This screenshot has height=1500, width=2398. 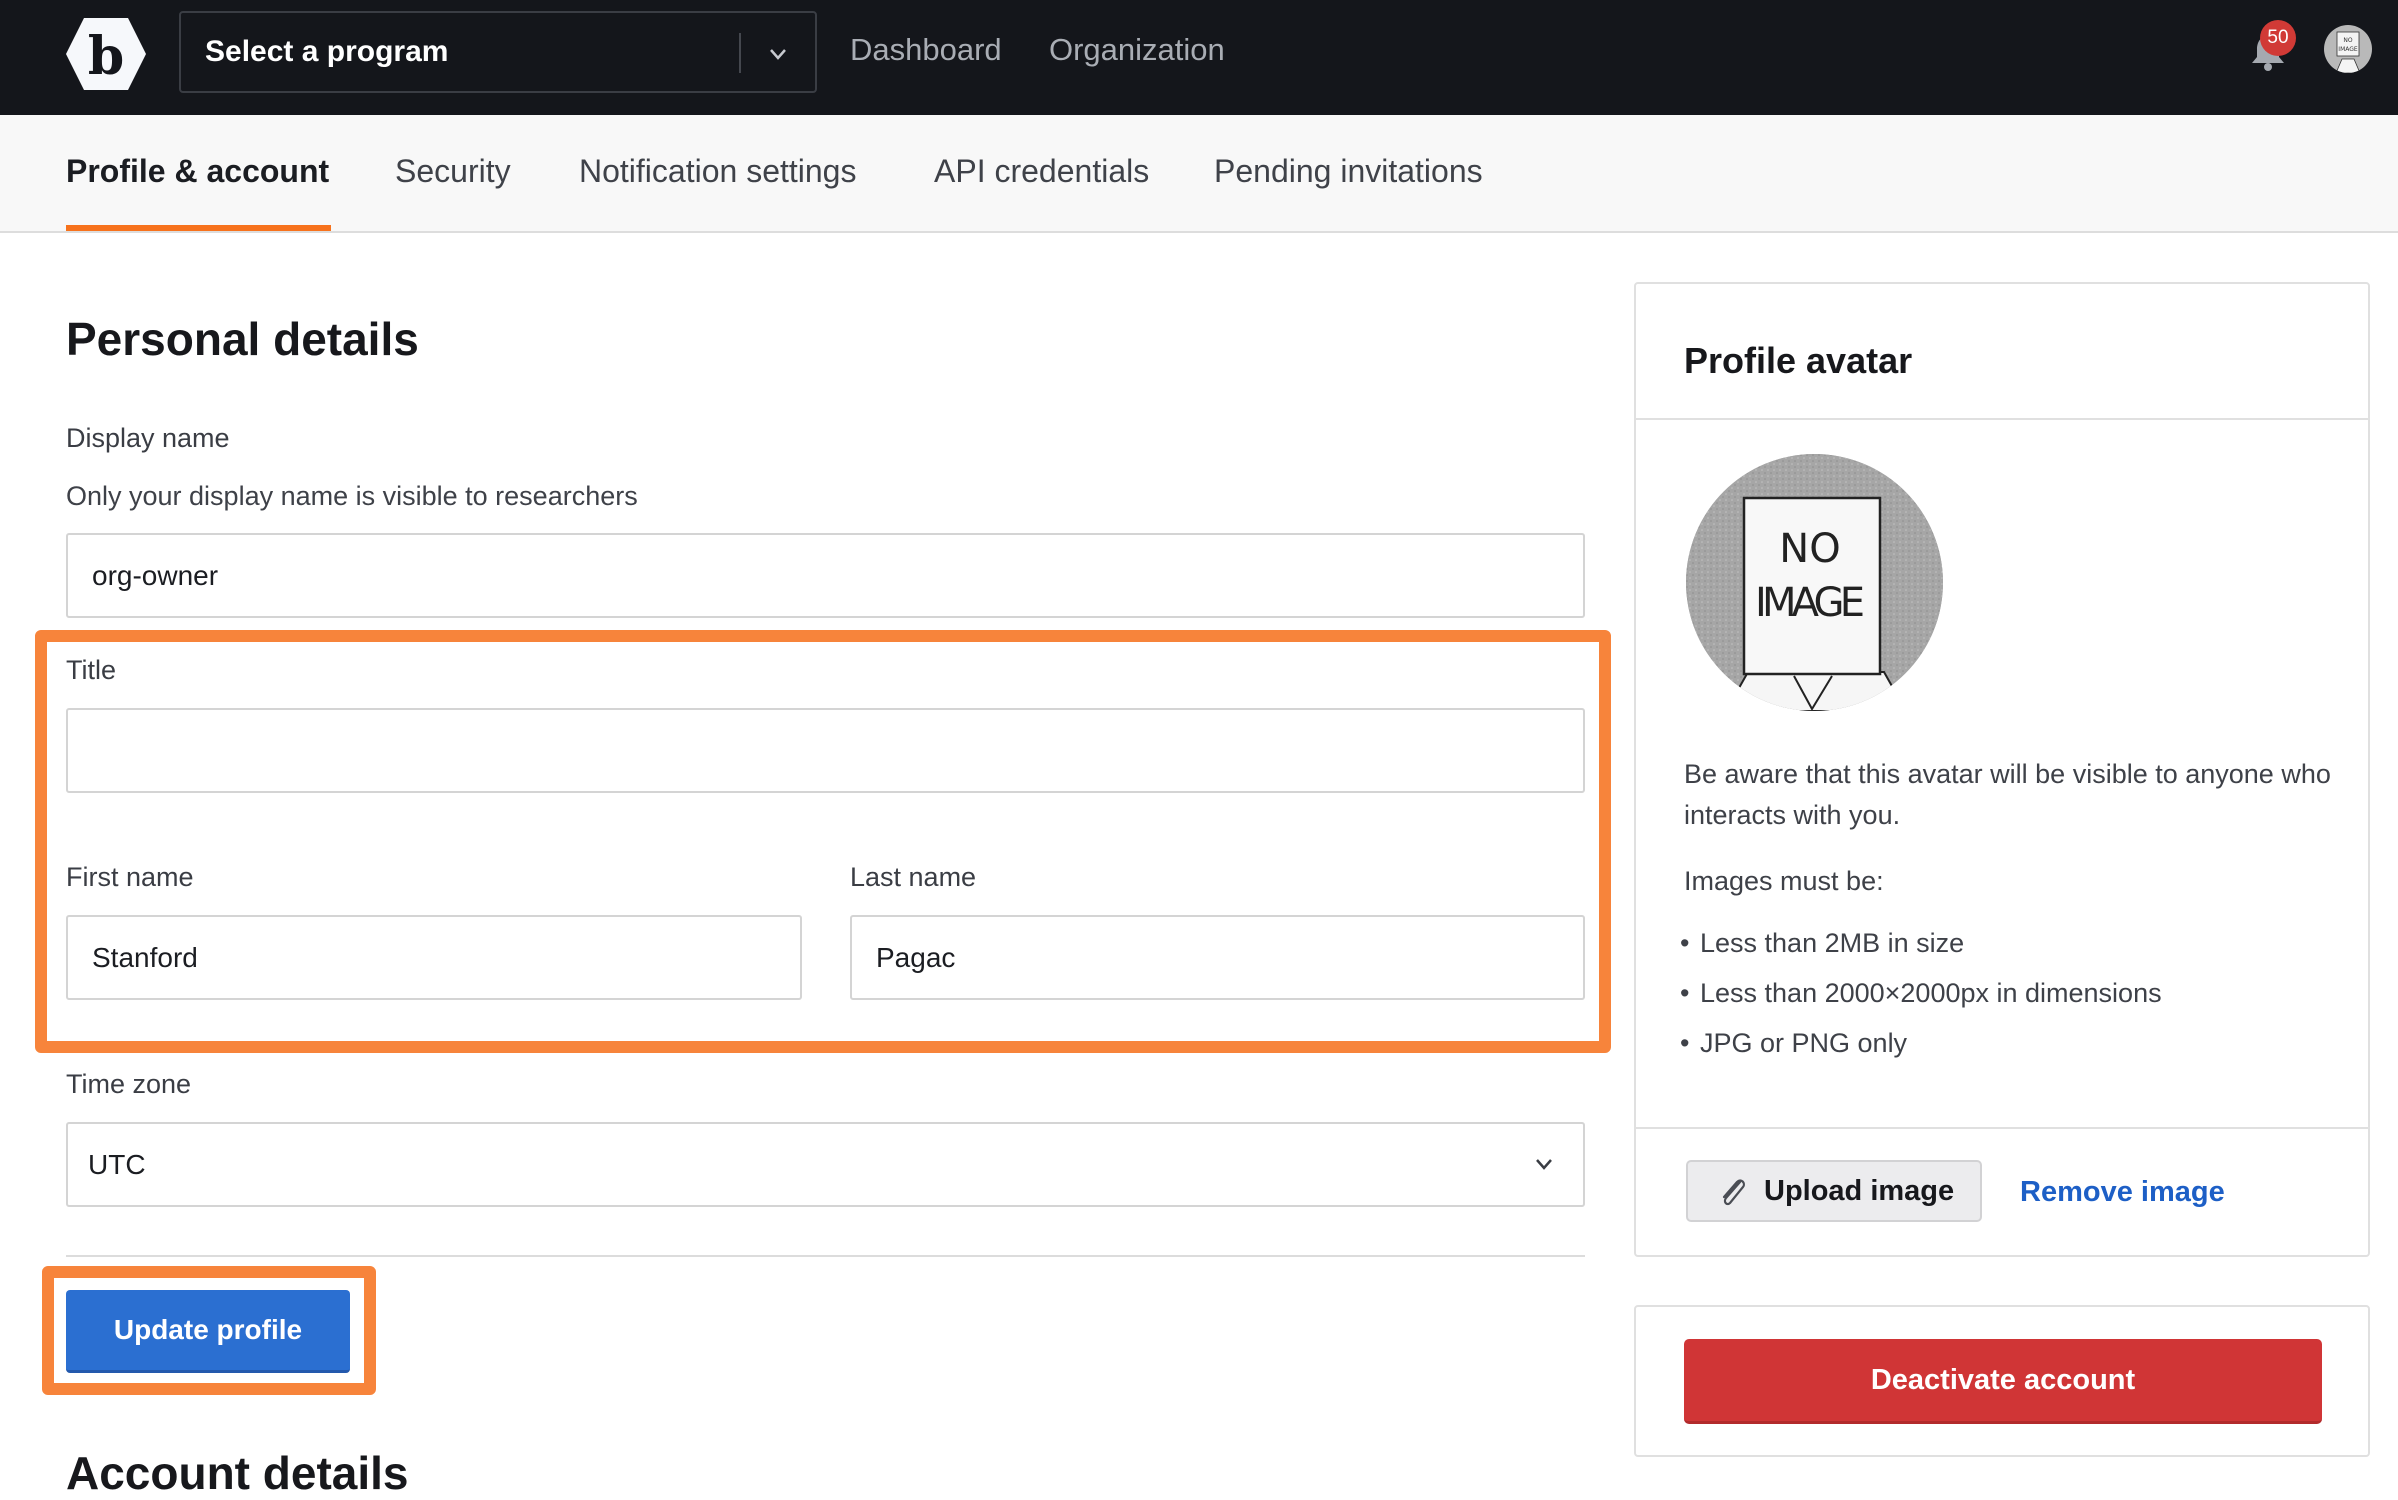 I want to click on time-zone-value: UTC, so click(x=117, y=1164).